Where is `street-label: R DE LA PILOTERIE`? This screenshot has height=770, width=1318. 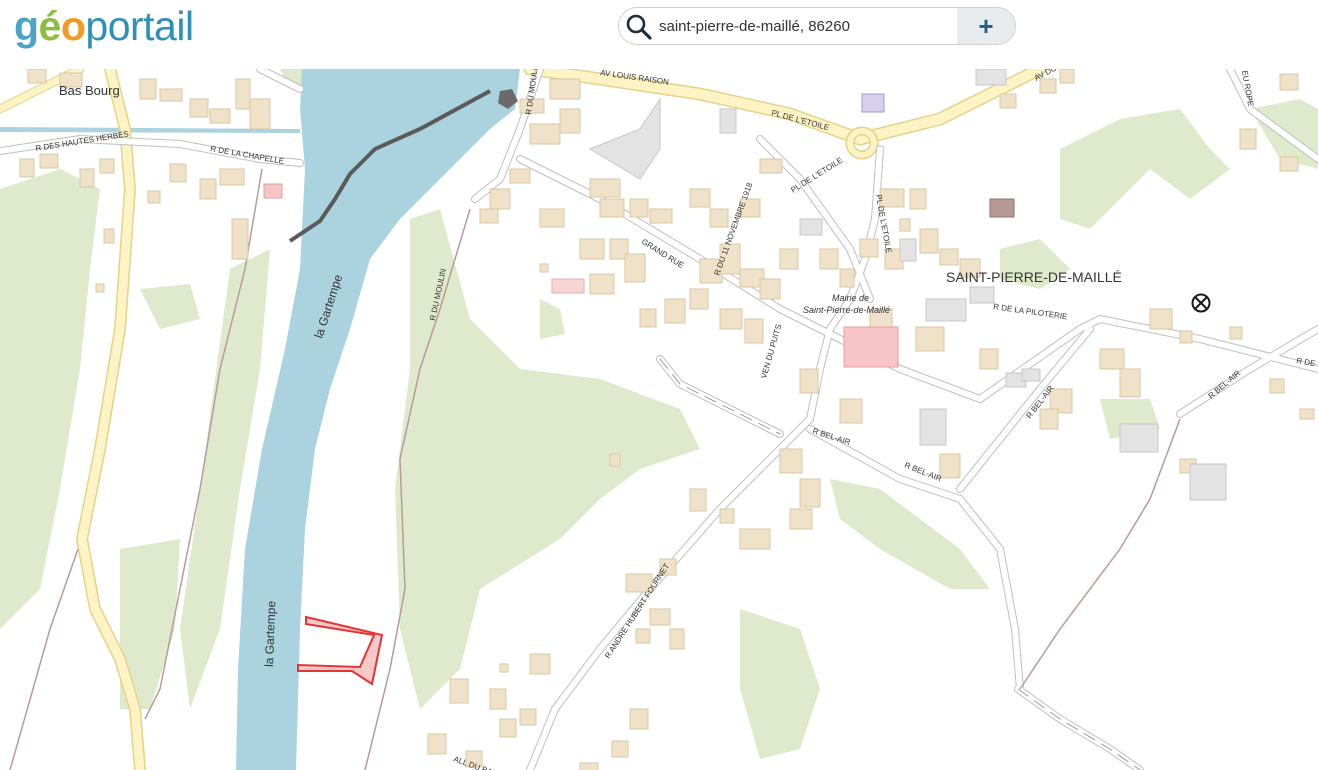
street-label: R DE LA PILOTERIE is located at coordinates (1030, 311).